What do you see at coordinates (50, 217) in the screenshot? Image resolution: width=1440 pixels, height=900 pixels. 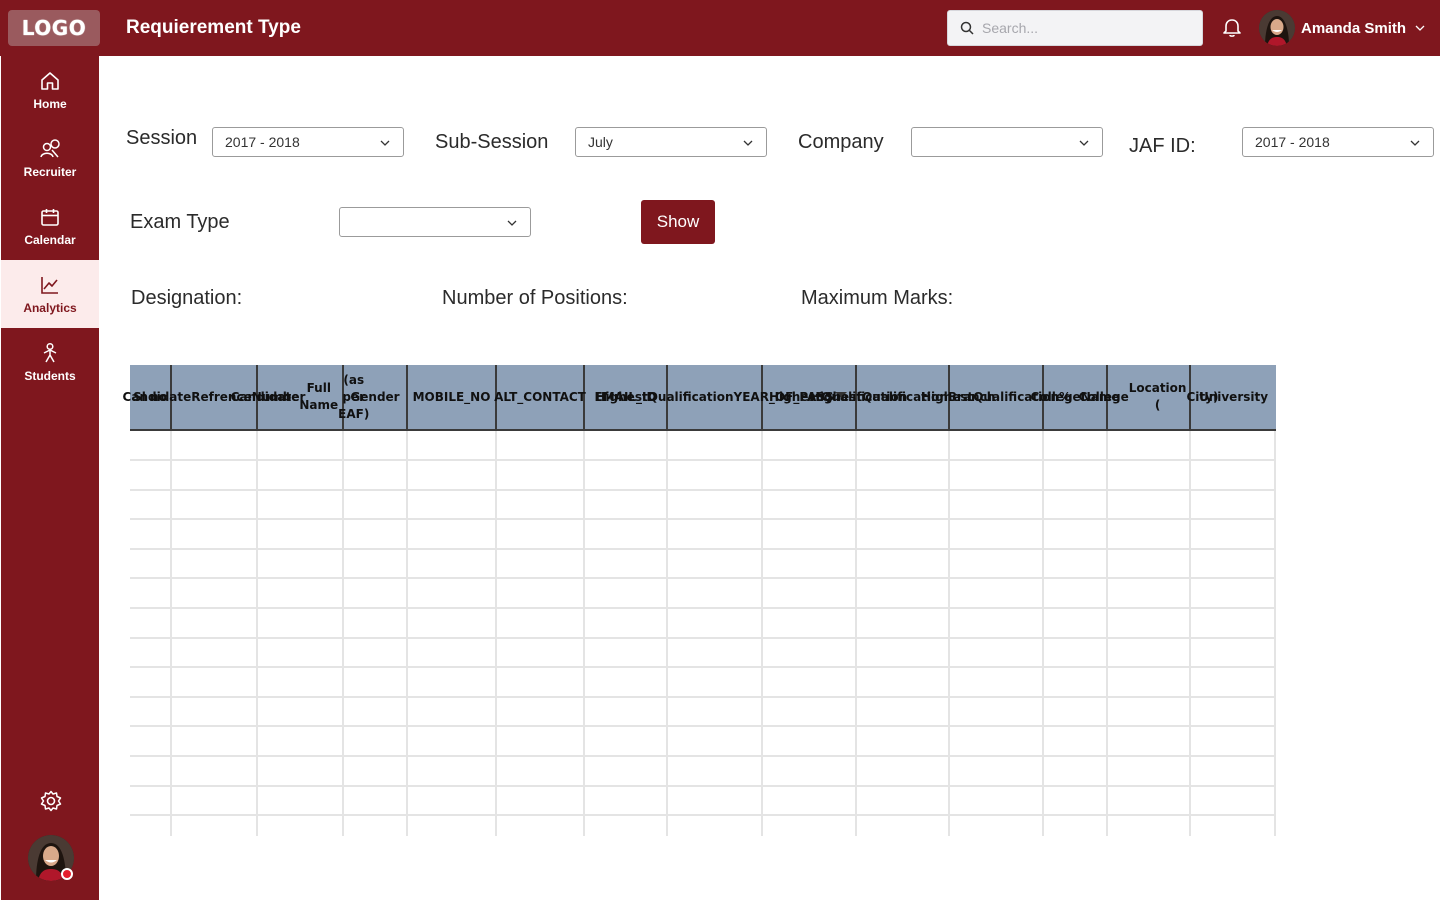 I see `calendar-icon` at bounding box center [50, 217].